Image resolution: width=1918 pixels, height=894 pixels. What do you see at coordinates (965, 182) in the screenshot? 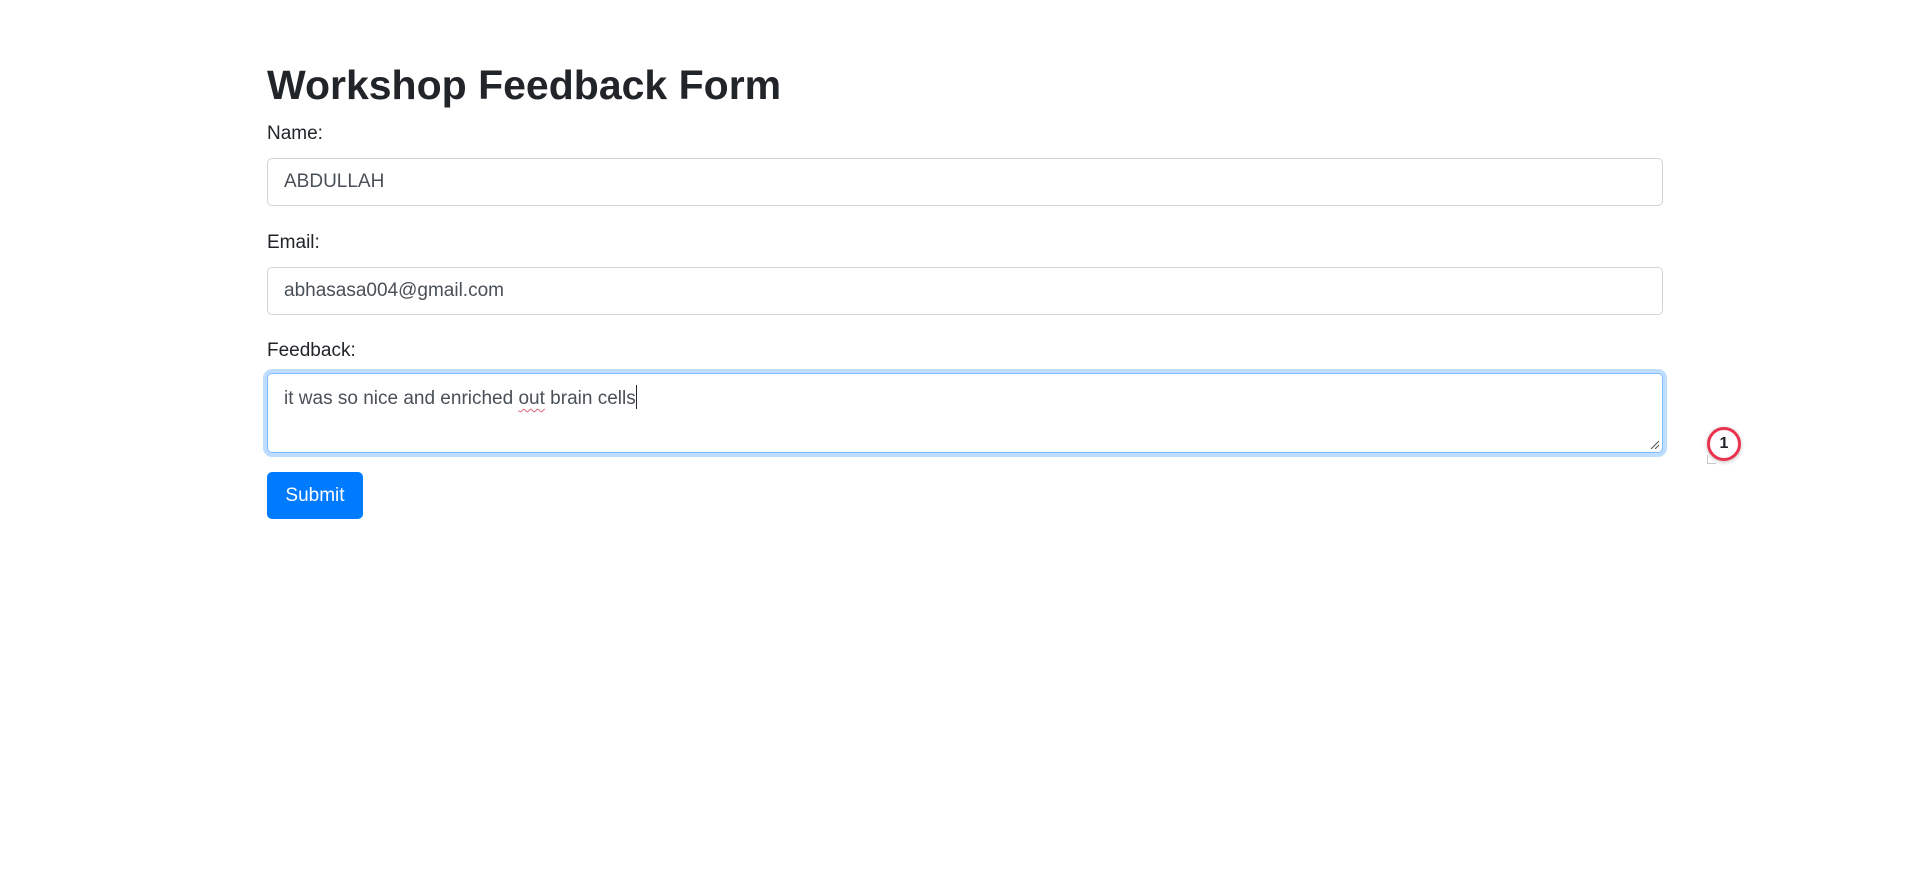
I see `name-field: ABDULLAH` at bounding box center [965, 182].